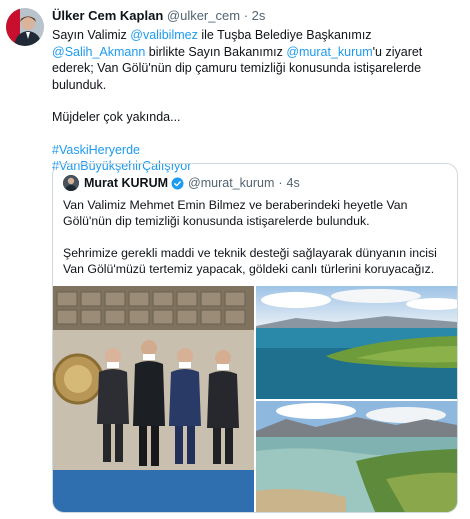 This screenshot has height=519, width=470. Describe the element at coordinates (126, 183) in the screenshot. I see `quoted-author-name: Murat KURUM` at that location.